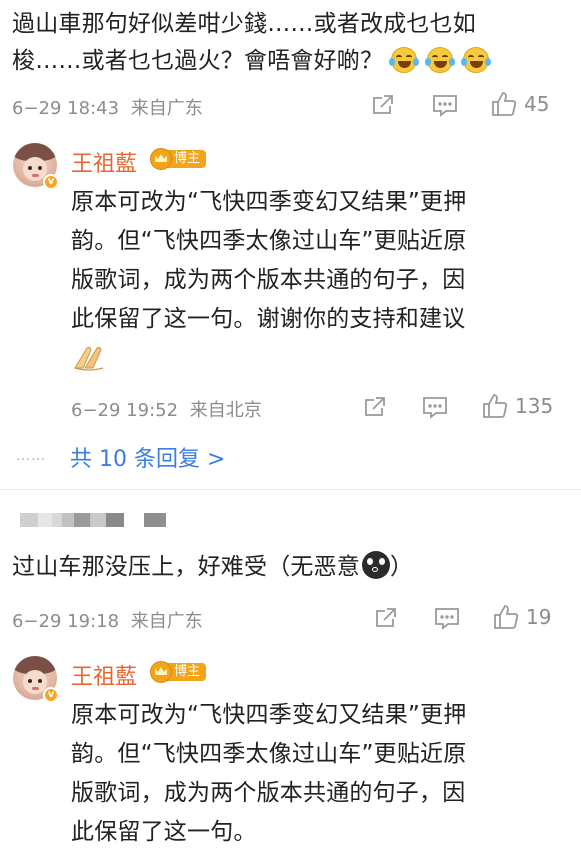  I want to click on comment-line-text: 梭……或者乜乜過火？會唔會好啲？, so click(198, 61).